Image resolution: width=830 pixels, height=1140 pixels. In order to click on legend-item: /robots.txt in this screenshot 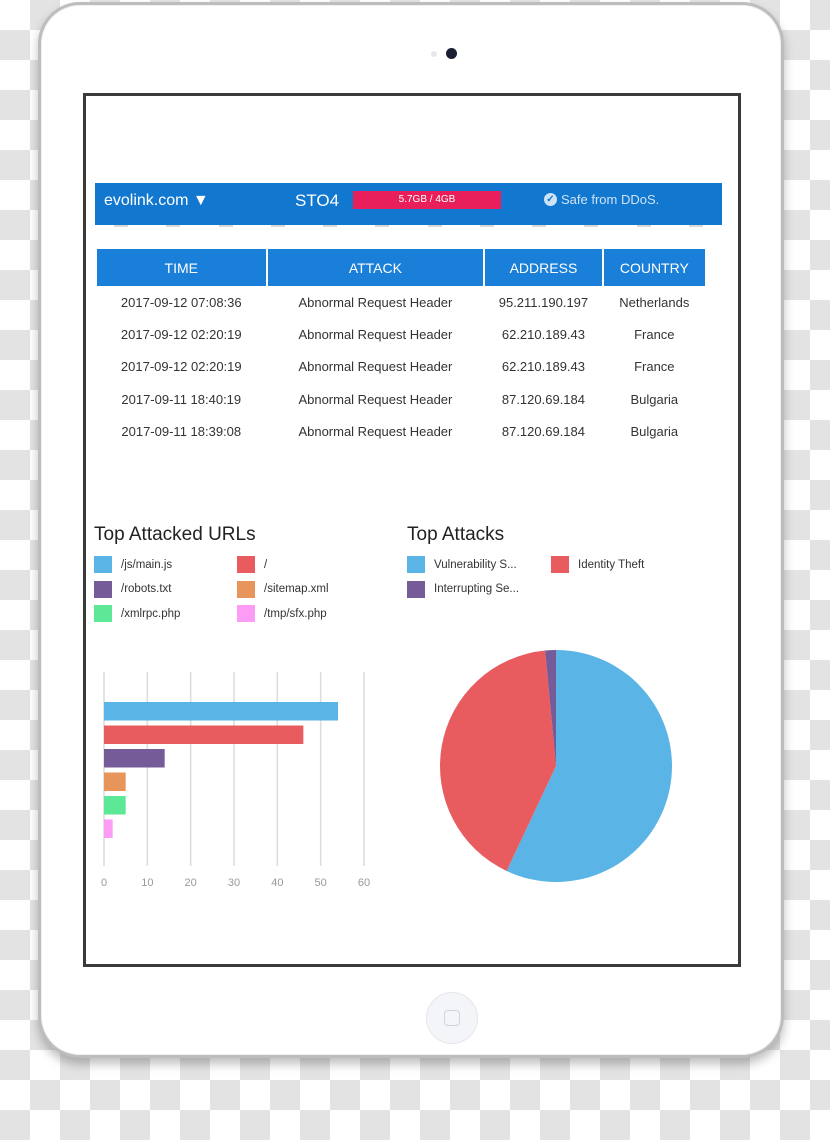, I will do `click(133, 589)`.